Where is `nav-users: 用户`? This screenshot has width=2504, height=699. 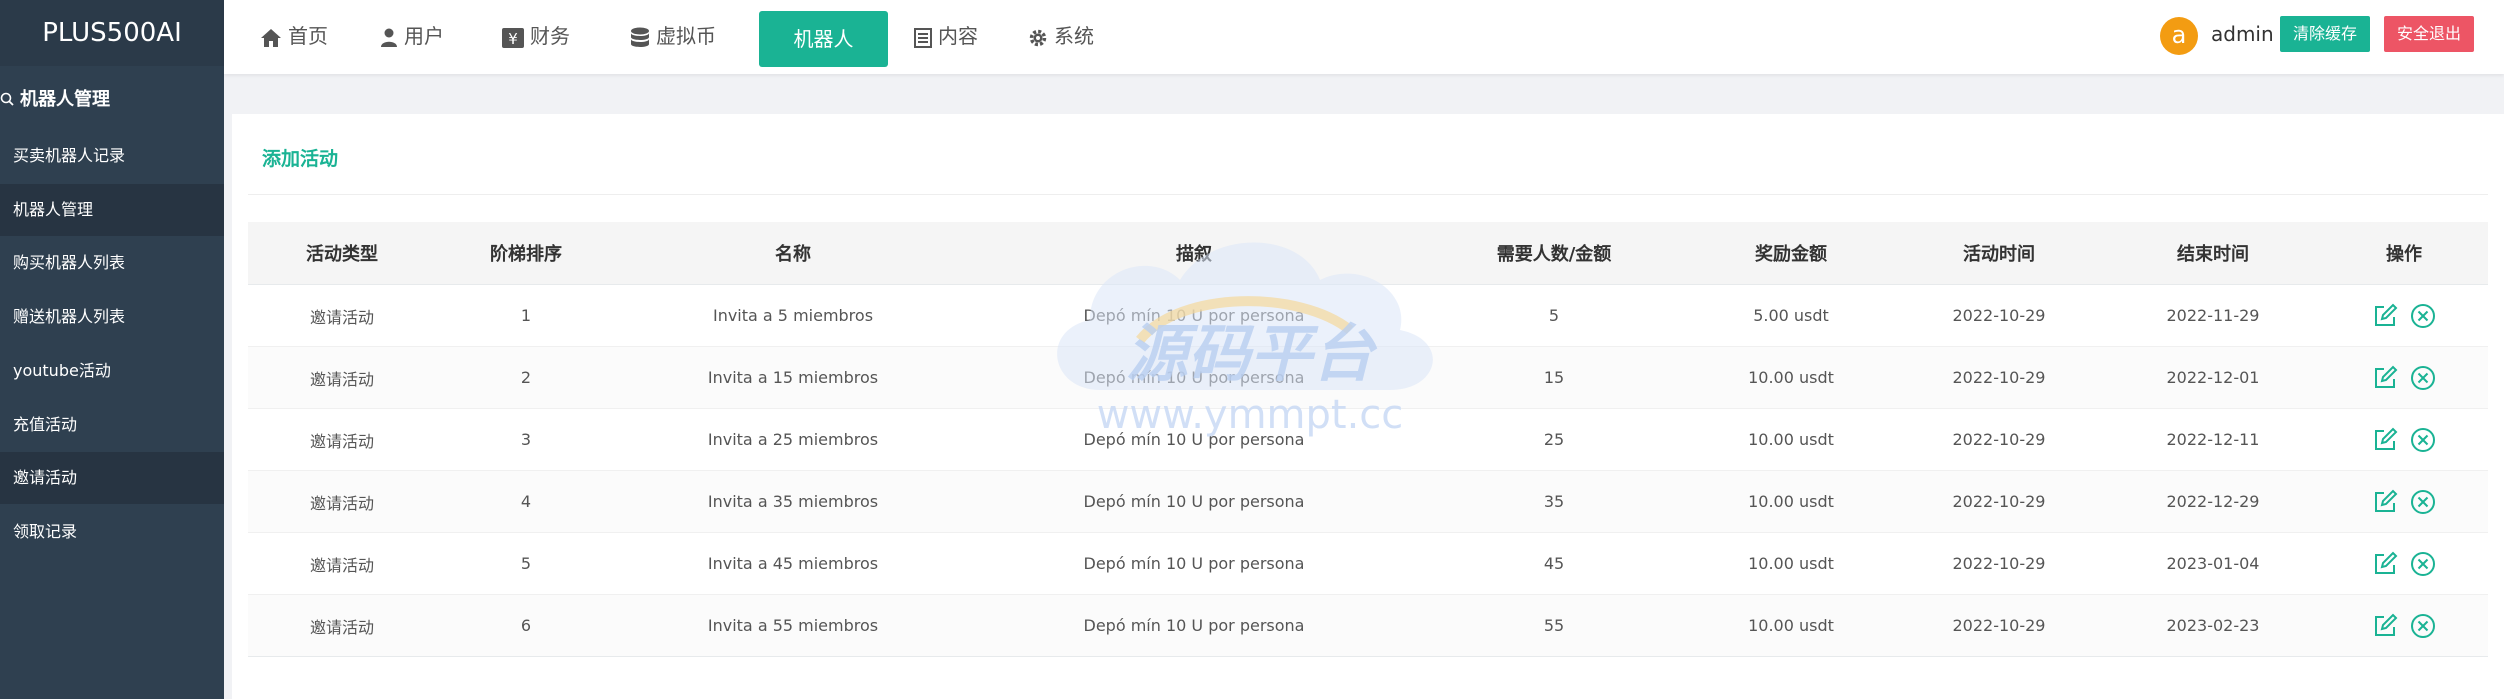
nav-users: 用户 is located at coordinates (412, 39).